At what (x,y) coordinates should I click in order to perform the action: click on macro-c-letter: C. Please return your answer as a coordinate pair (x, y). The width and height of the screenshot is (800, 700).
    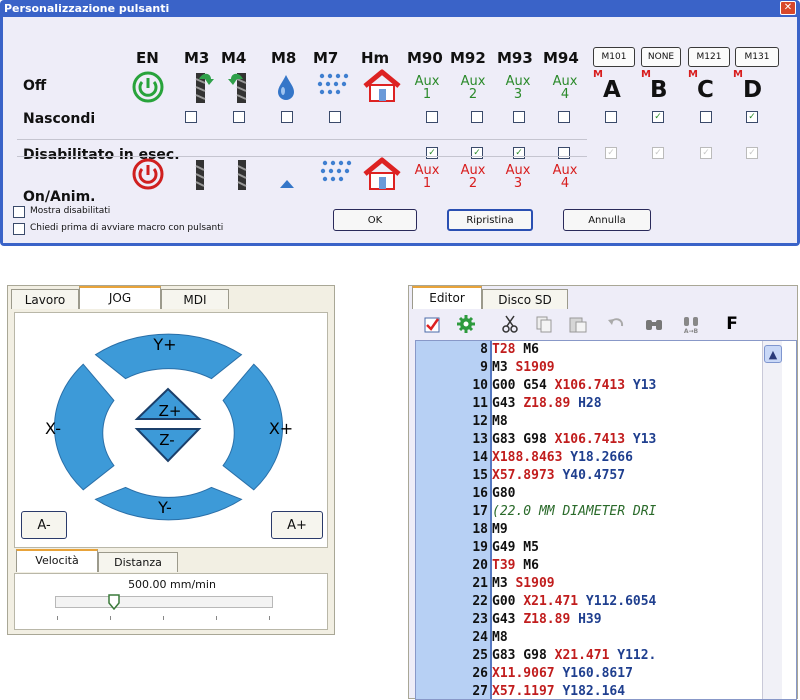
    Looking at the image, I should click on (705, 90).